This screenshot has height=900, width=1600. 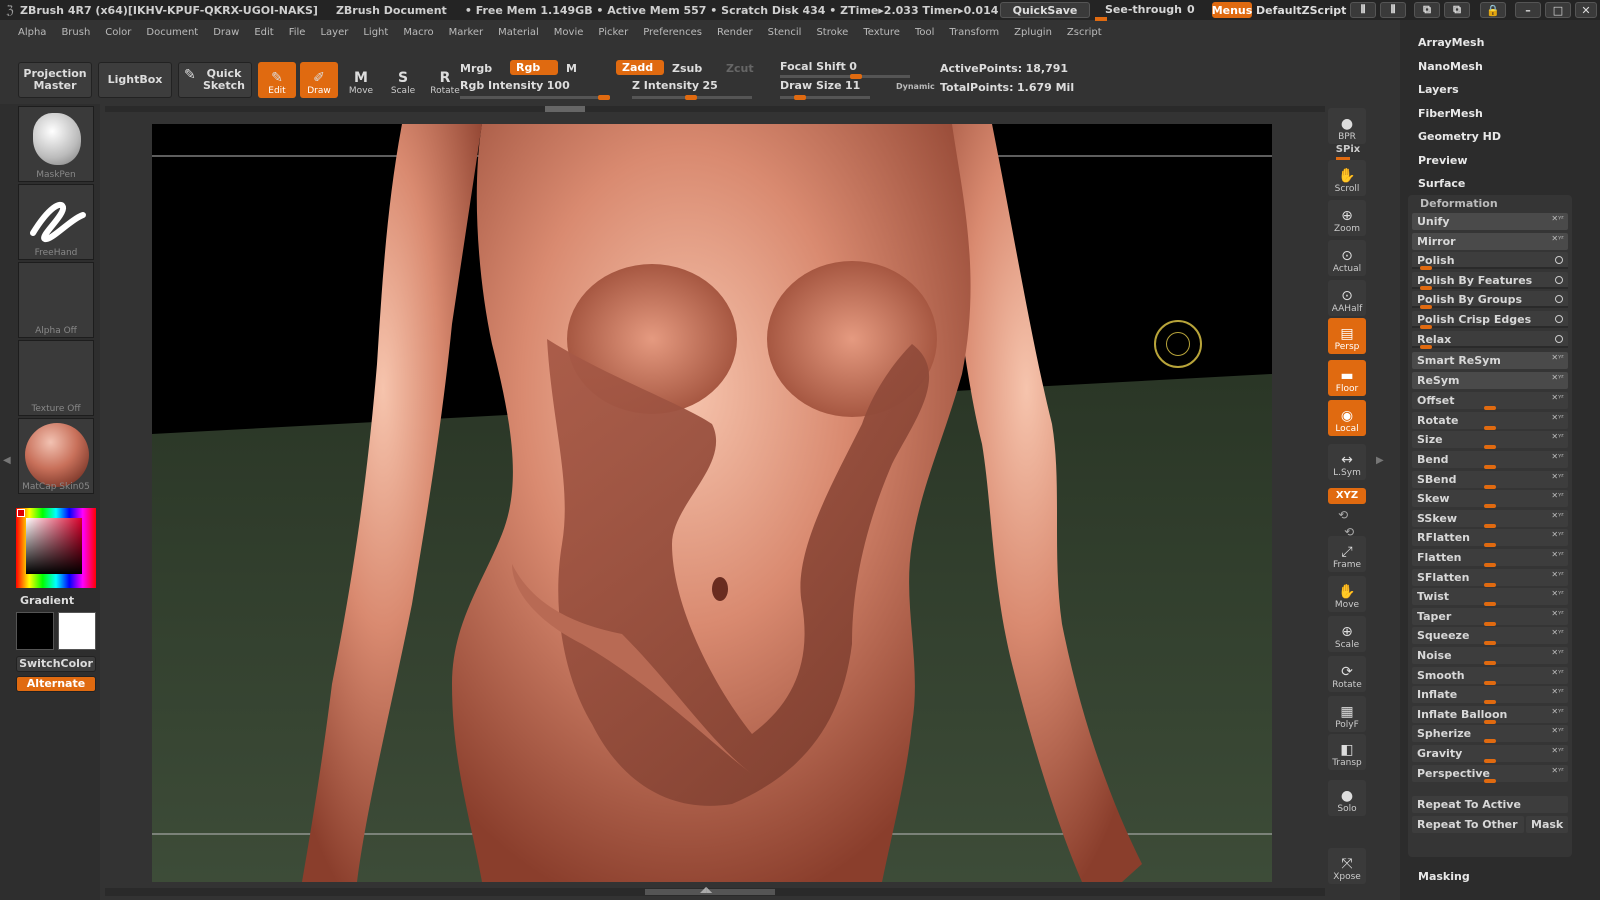 I want to click on menu-layer: Layer, so click(x=334, y=32).